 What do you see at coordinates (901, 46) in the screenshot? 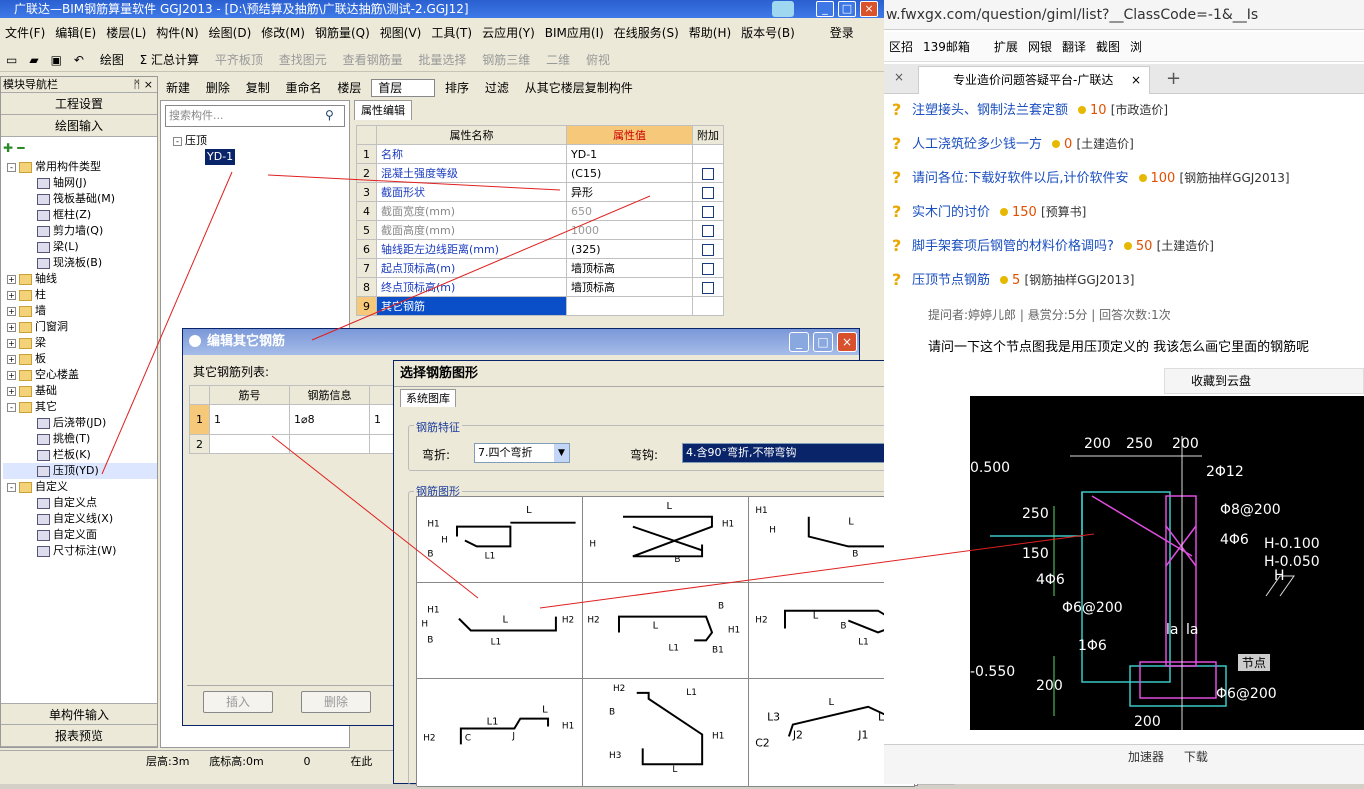
I see `fav-item: 区招` at bounding box center [901, 46].